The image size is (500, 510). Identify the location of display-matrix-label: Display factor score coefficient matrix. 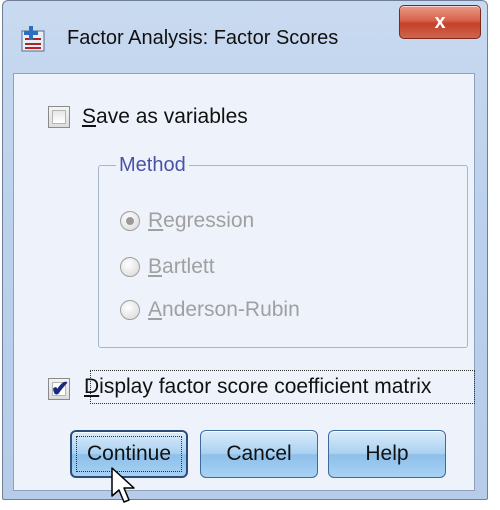
(257, 387).